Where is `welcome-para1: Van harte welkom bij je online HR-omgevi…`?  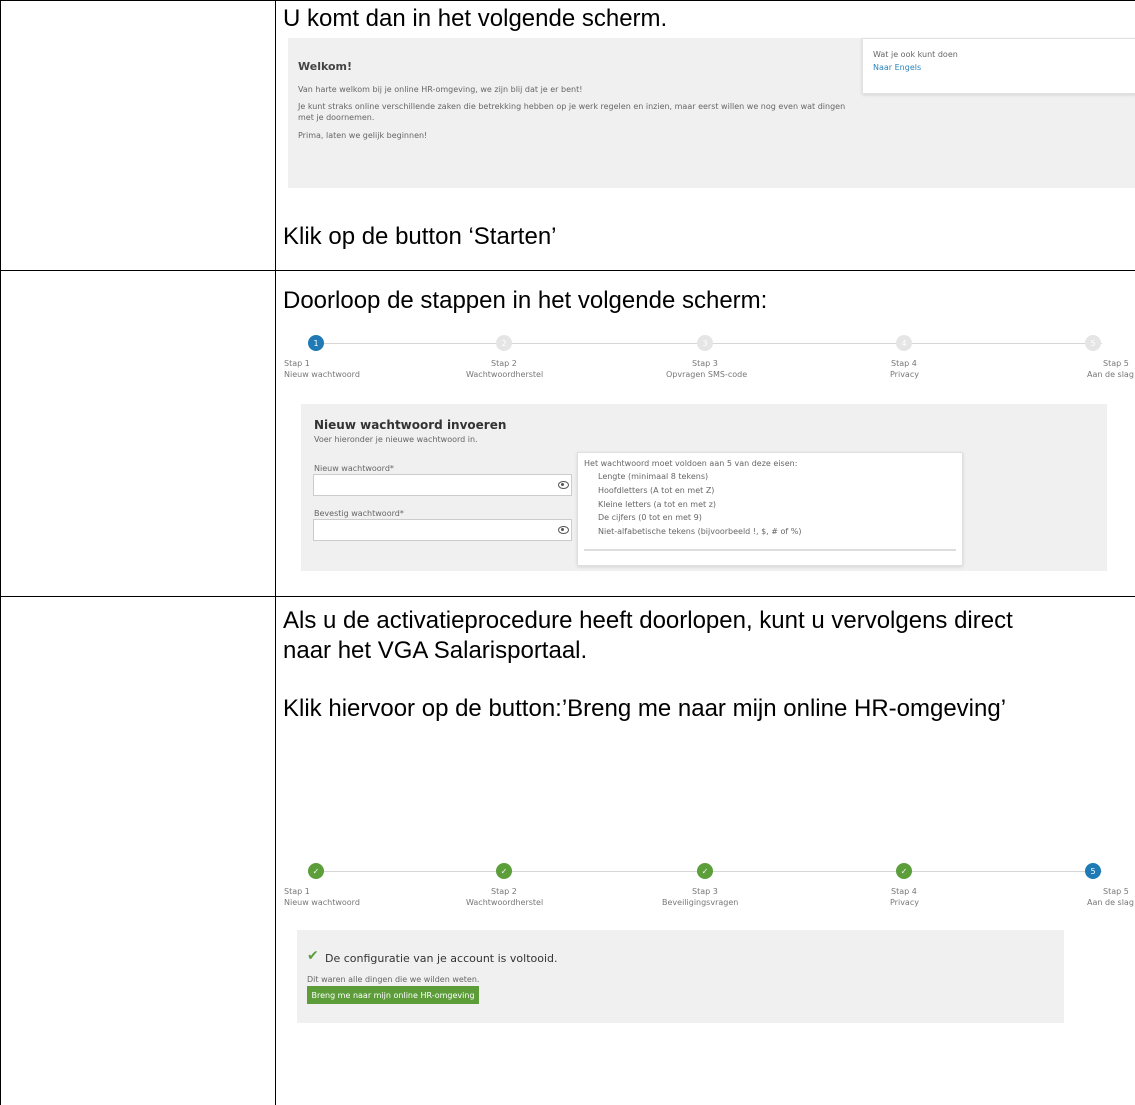
welcome-para1: Van harte welkom bij je online HR-omgevi… is located at coordinates (440, 89).